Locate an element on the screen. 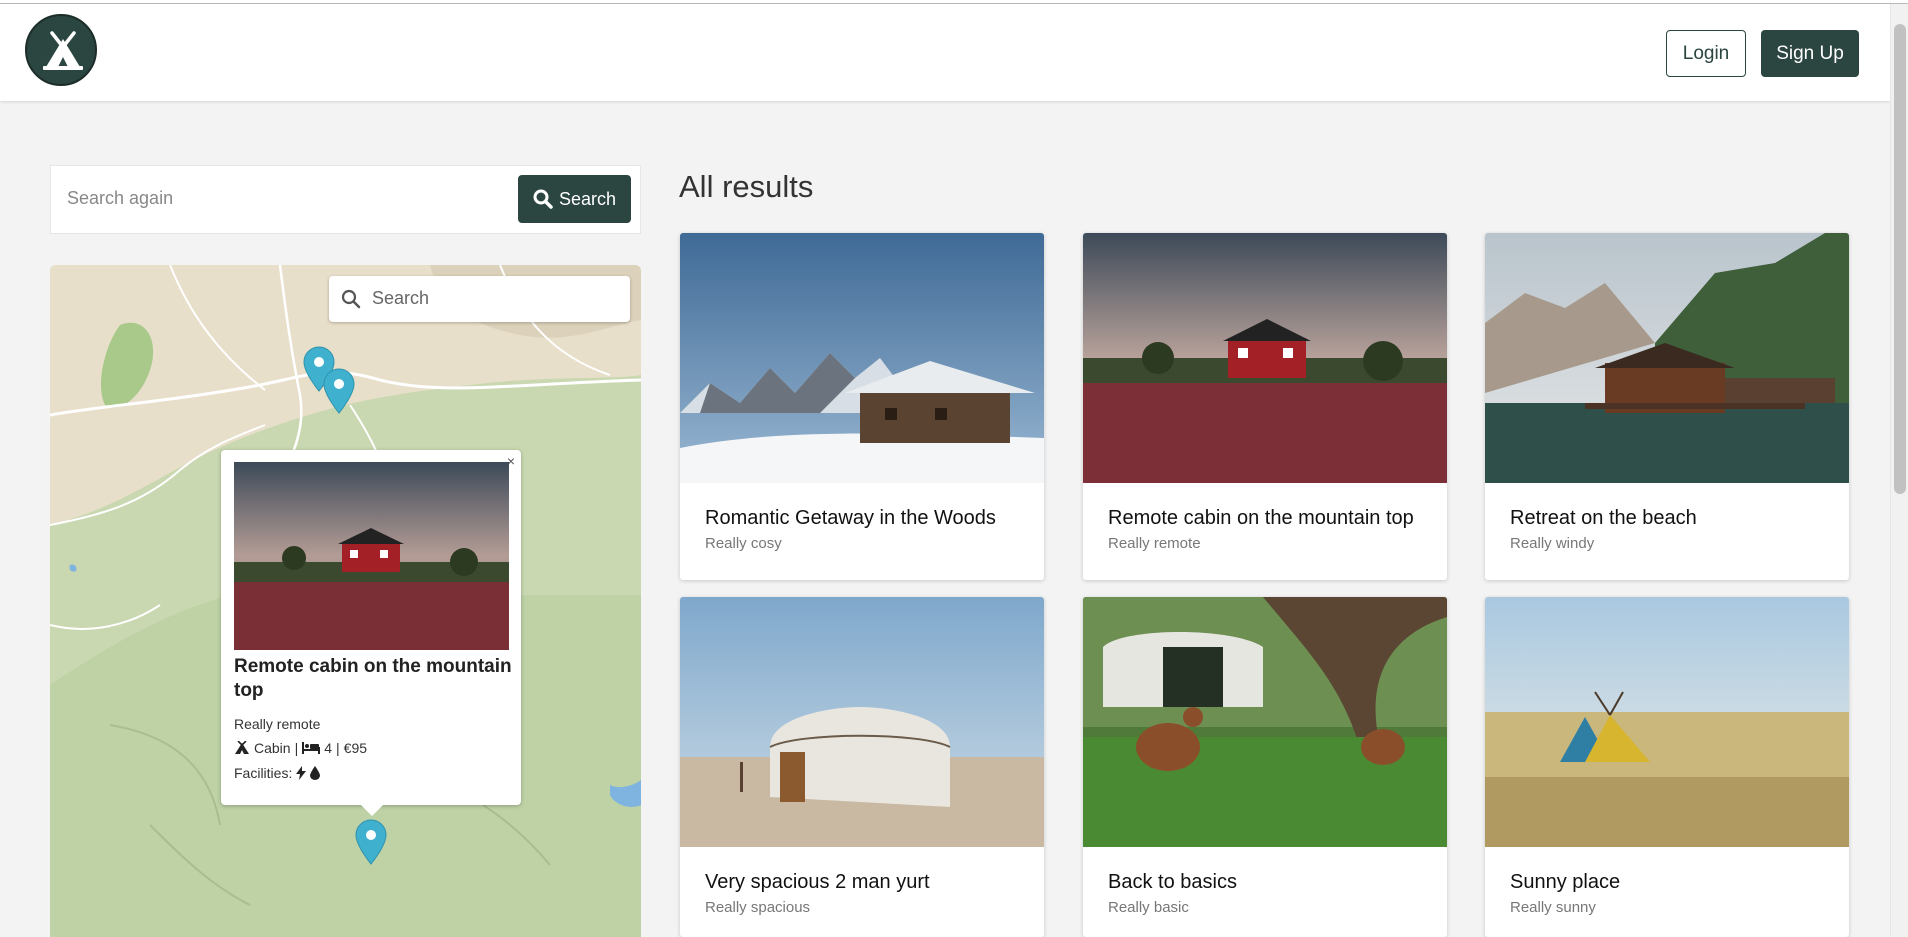  popup-beds: 4 is located at coordinates (328, 748).